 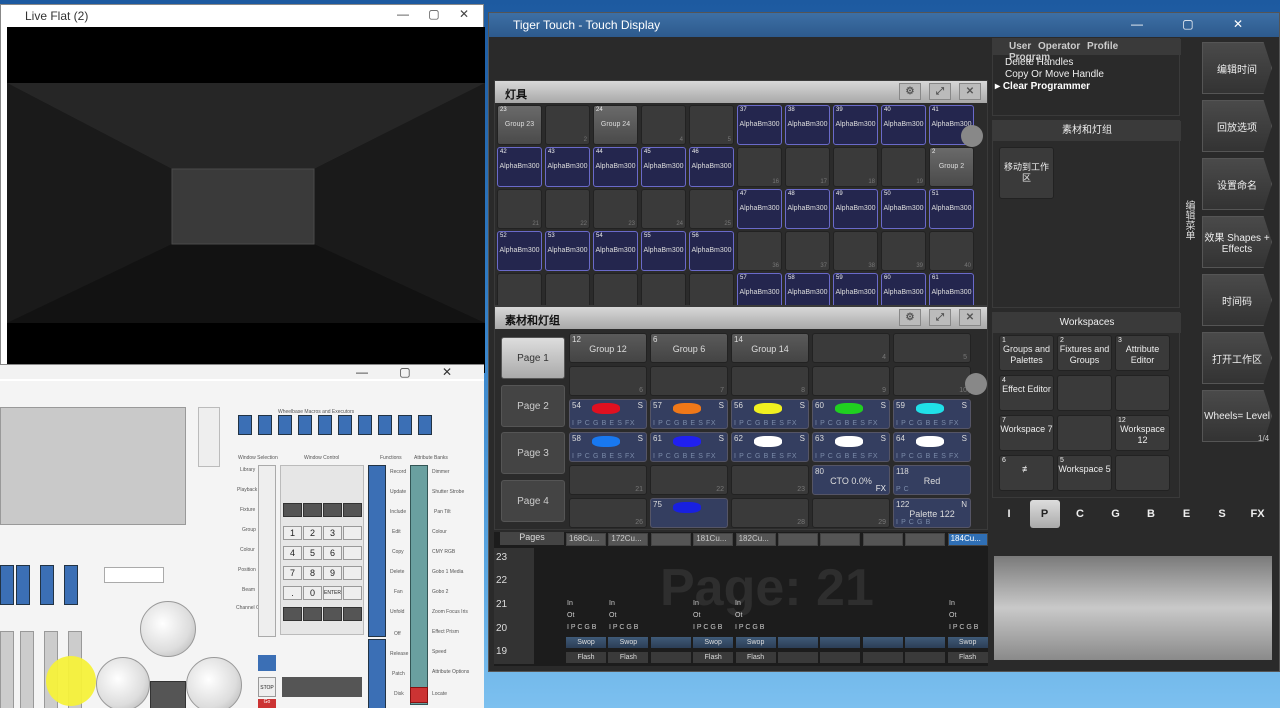 What do you see at coordinates (711, 125) in the screenshot?
I see `fixture-cell: 5` at bounding box center [711, 125].